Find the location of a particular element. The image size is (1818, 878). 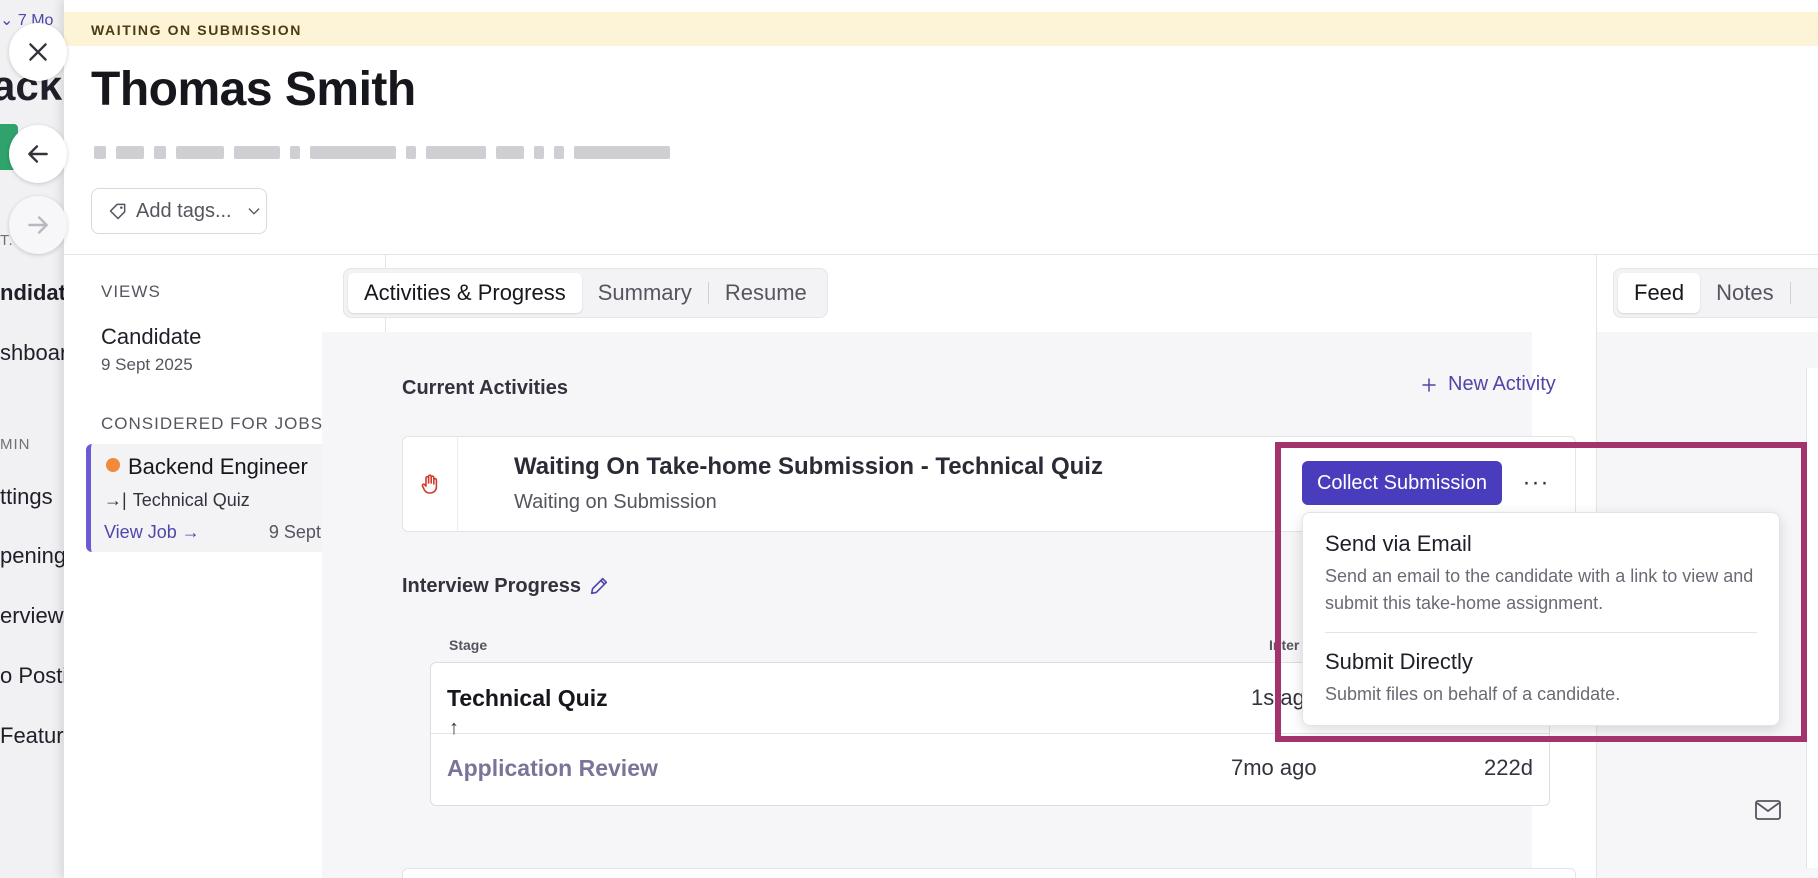

stage-name: Technical Quiz is located at coordinates (527, 698).